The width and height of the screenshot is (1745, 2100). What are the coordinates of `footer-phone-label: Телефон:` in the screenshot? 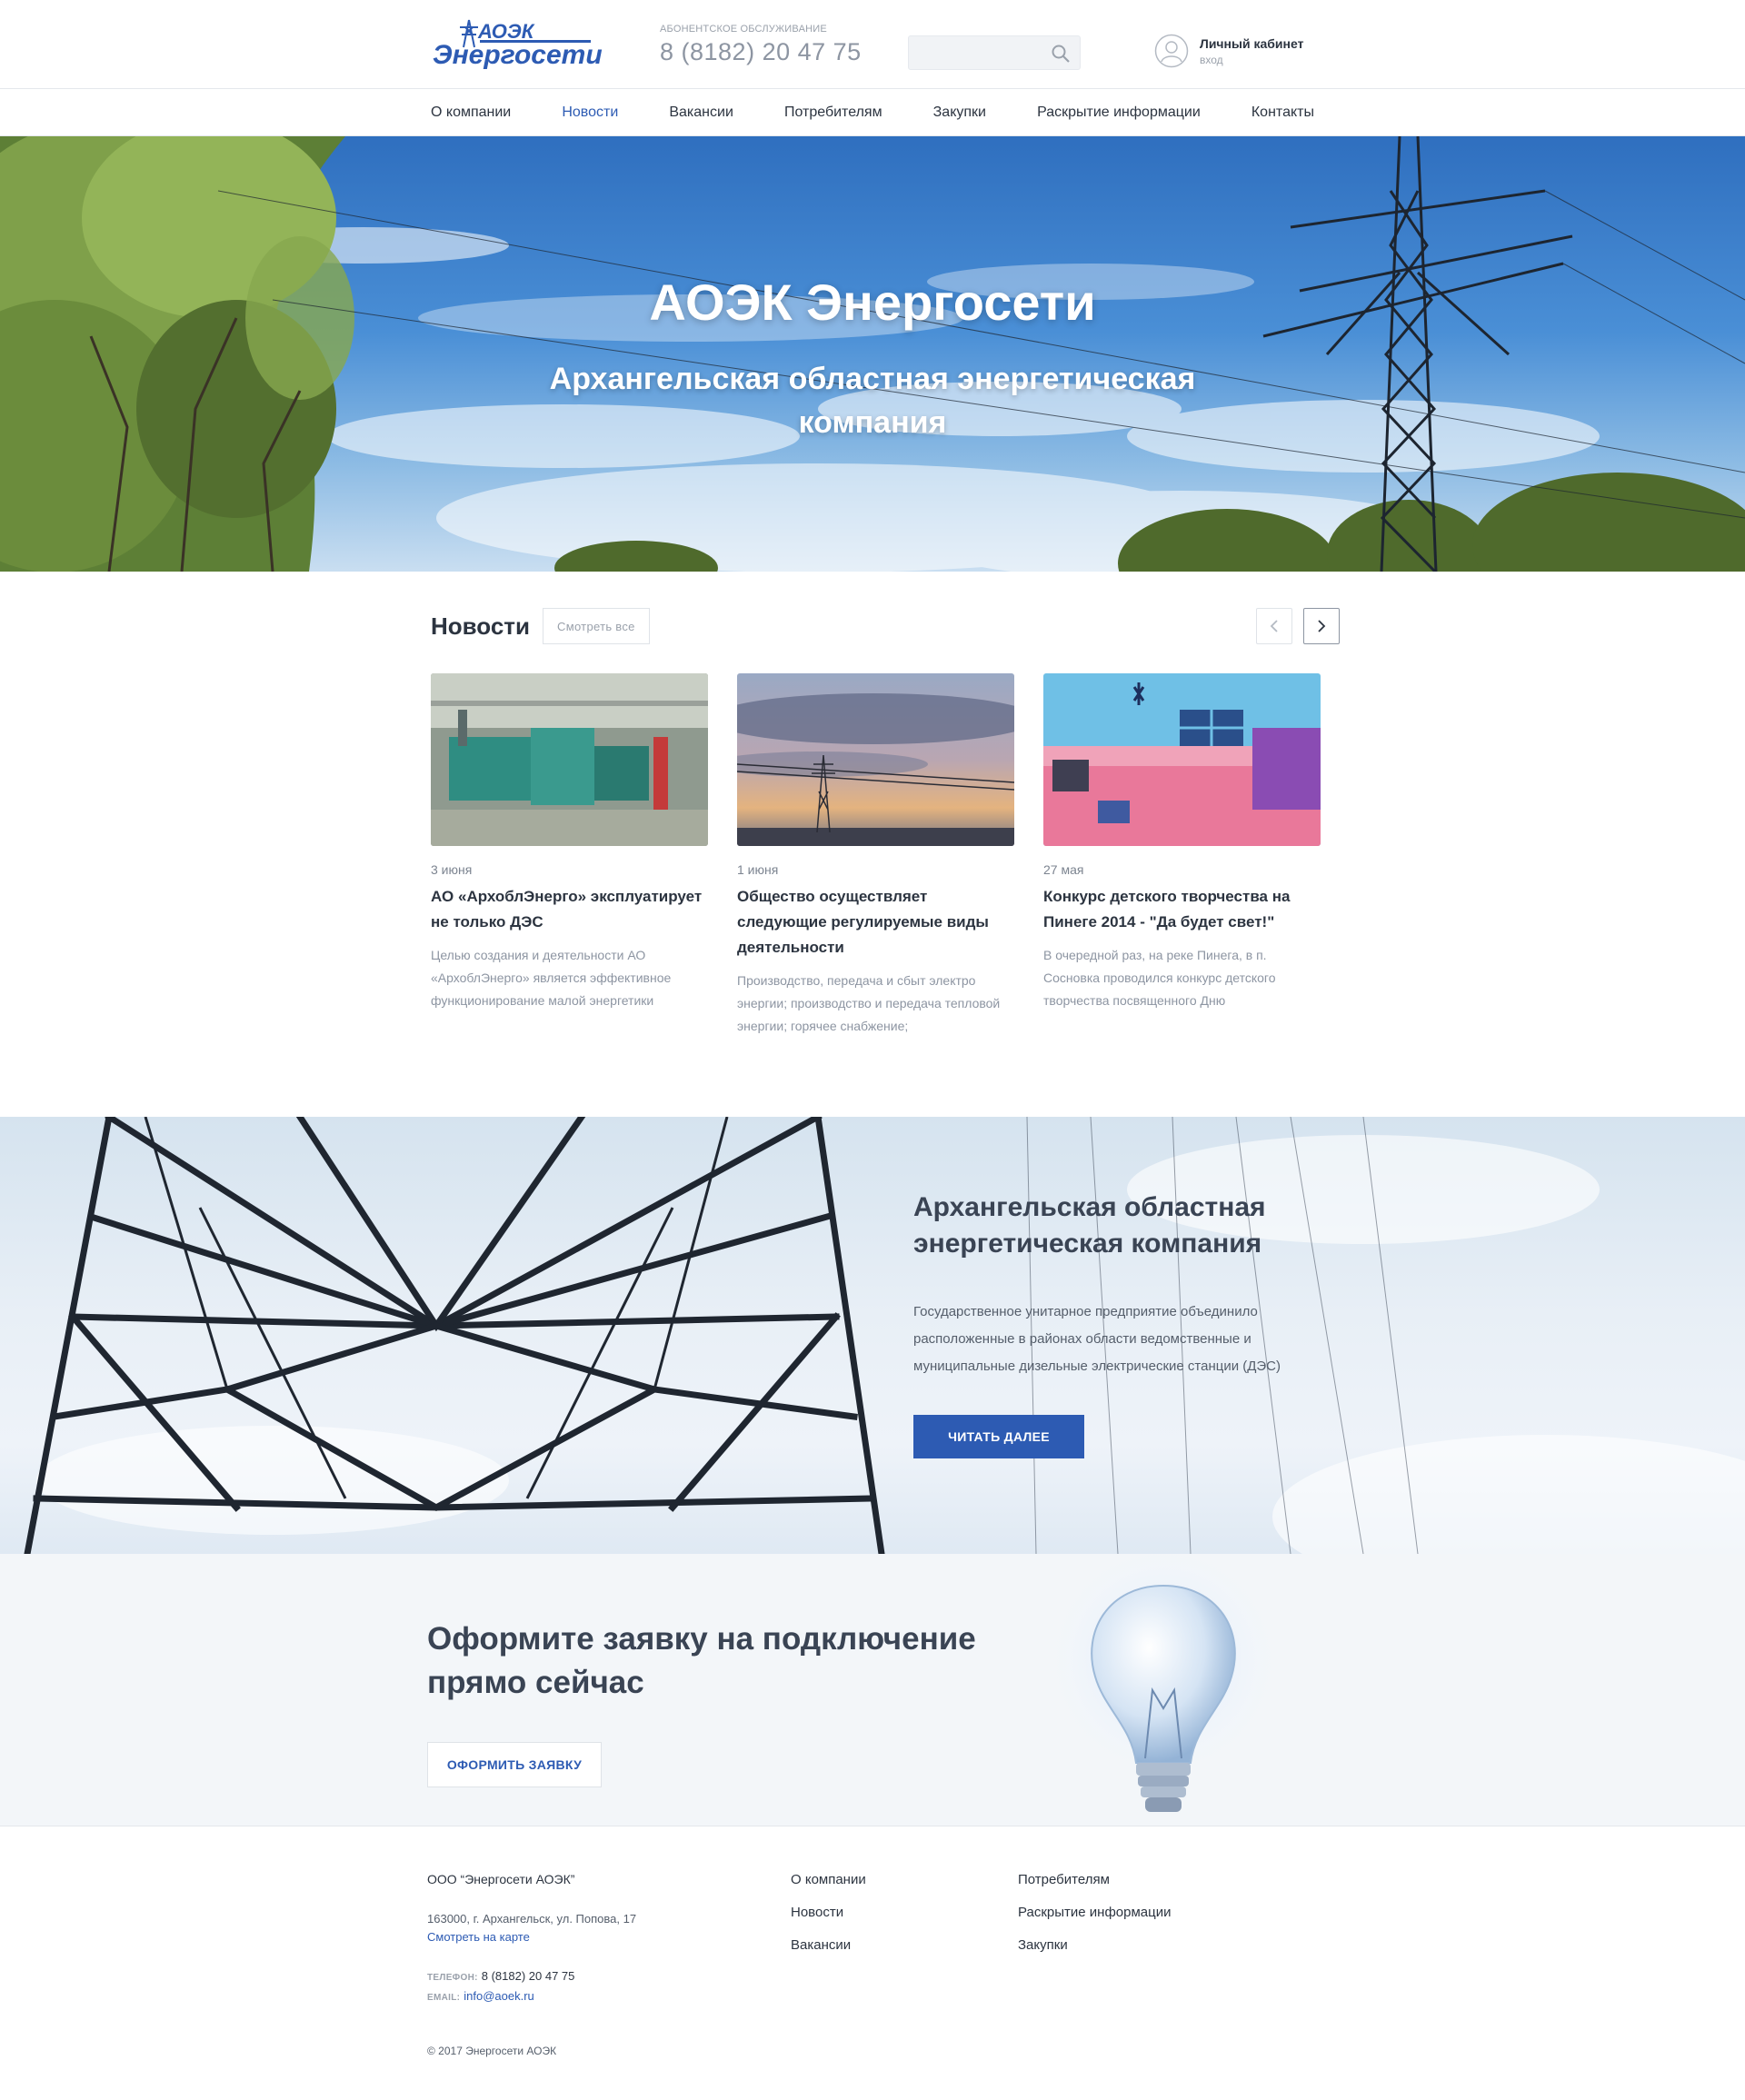 It's located at (452, 1978).